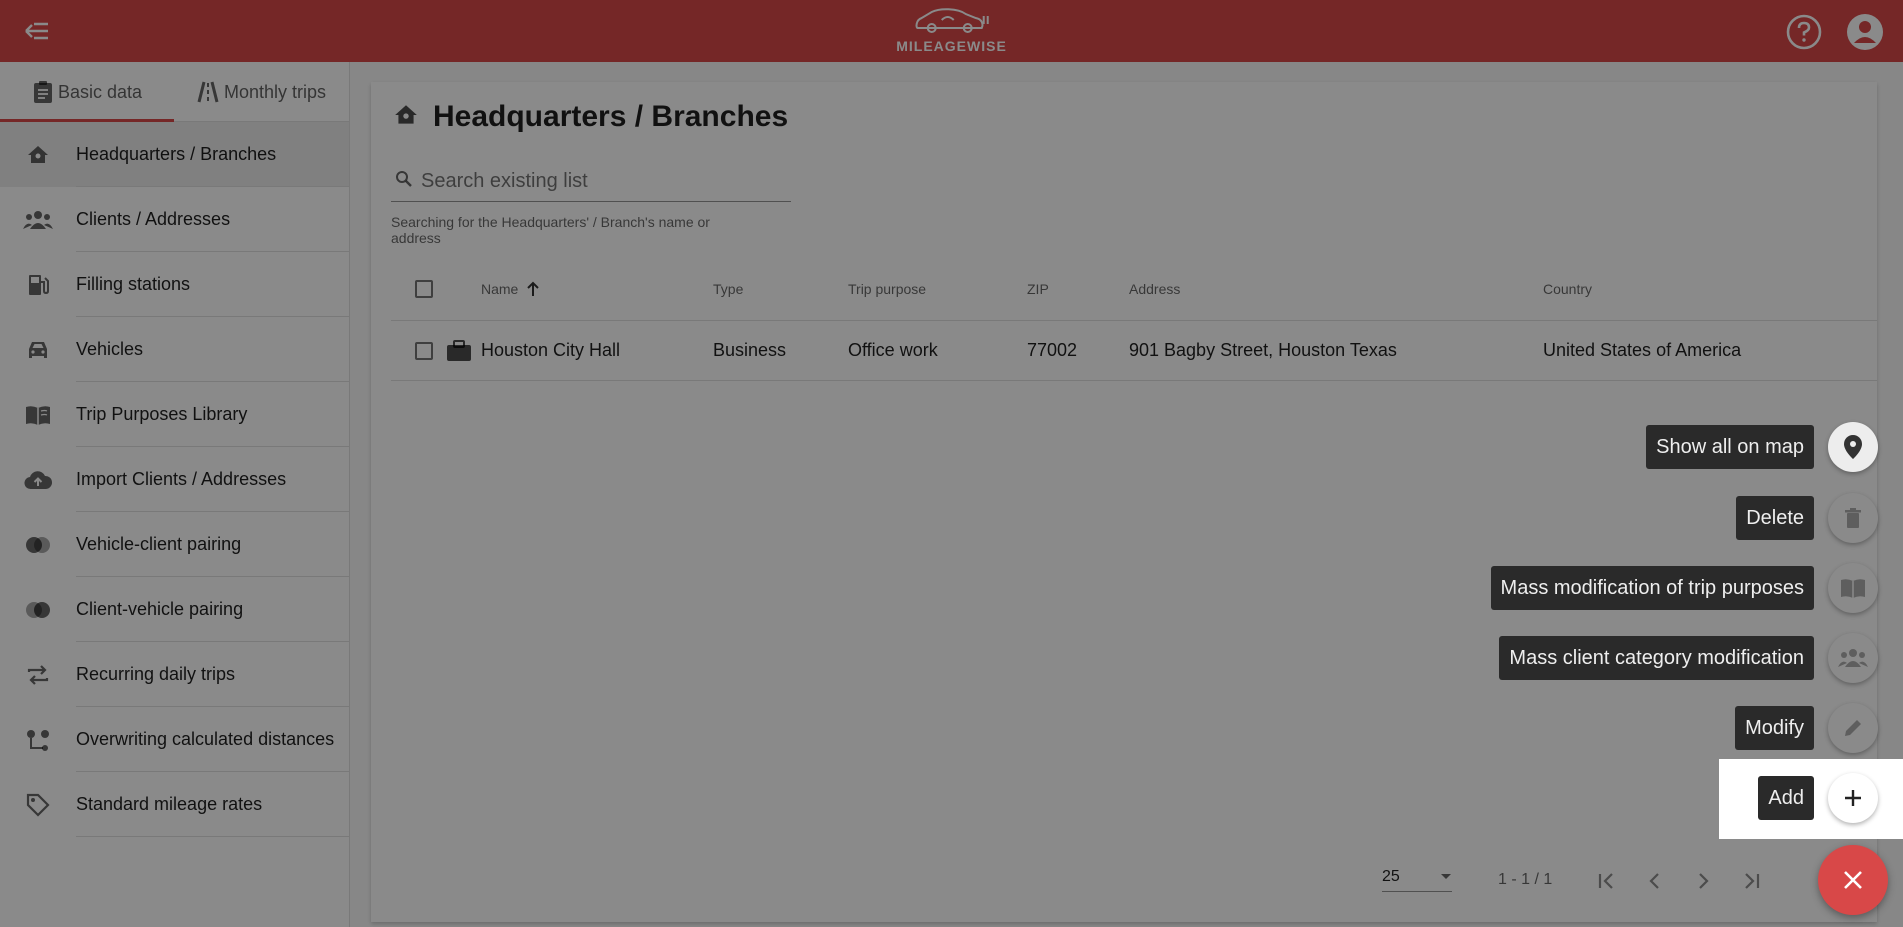 The width and height of the screenshot is (1903, 927). Describe the element at coordinates (1652, 588) in the screenshot. I see `mass-trip-purposes-label: Mass modification of trip purposes` at that location.